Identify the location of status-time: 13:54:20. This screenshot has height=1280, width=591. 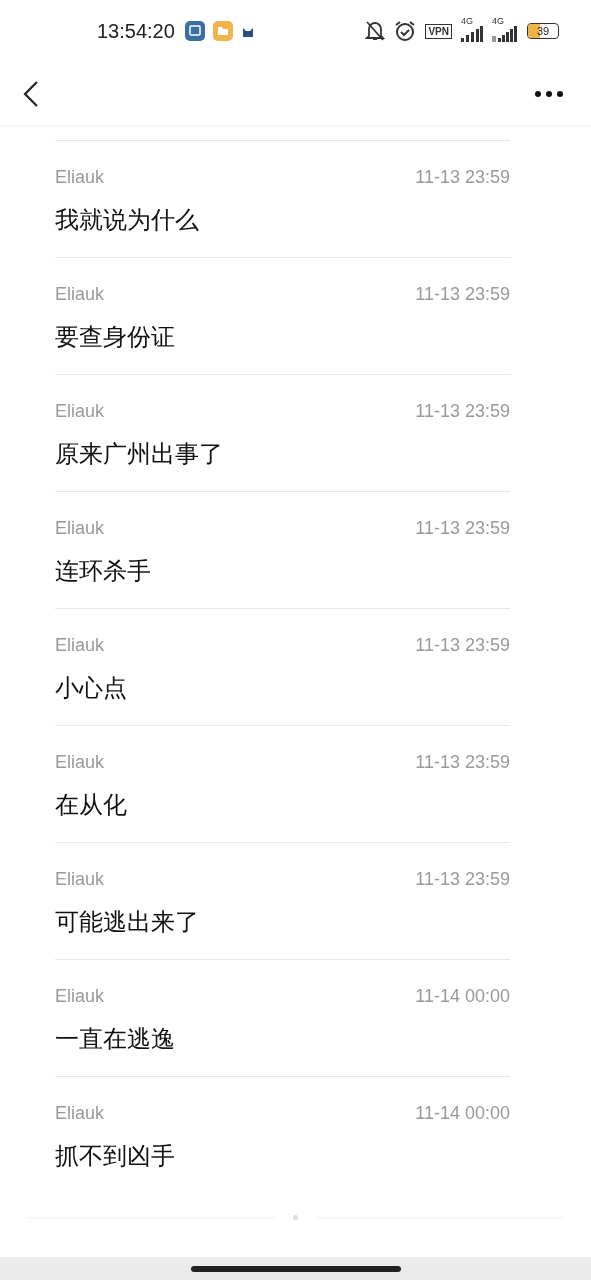
(136, 31).